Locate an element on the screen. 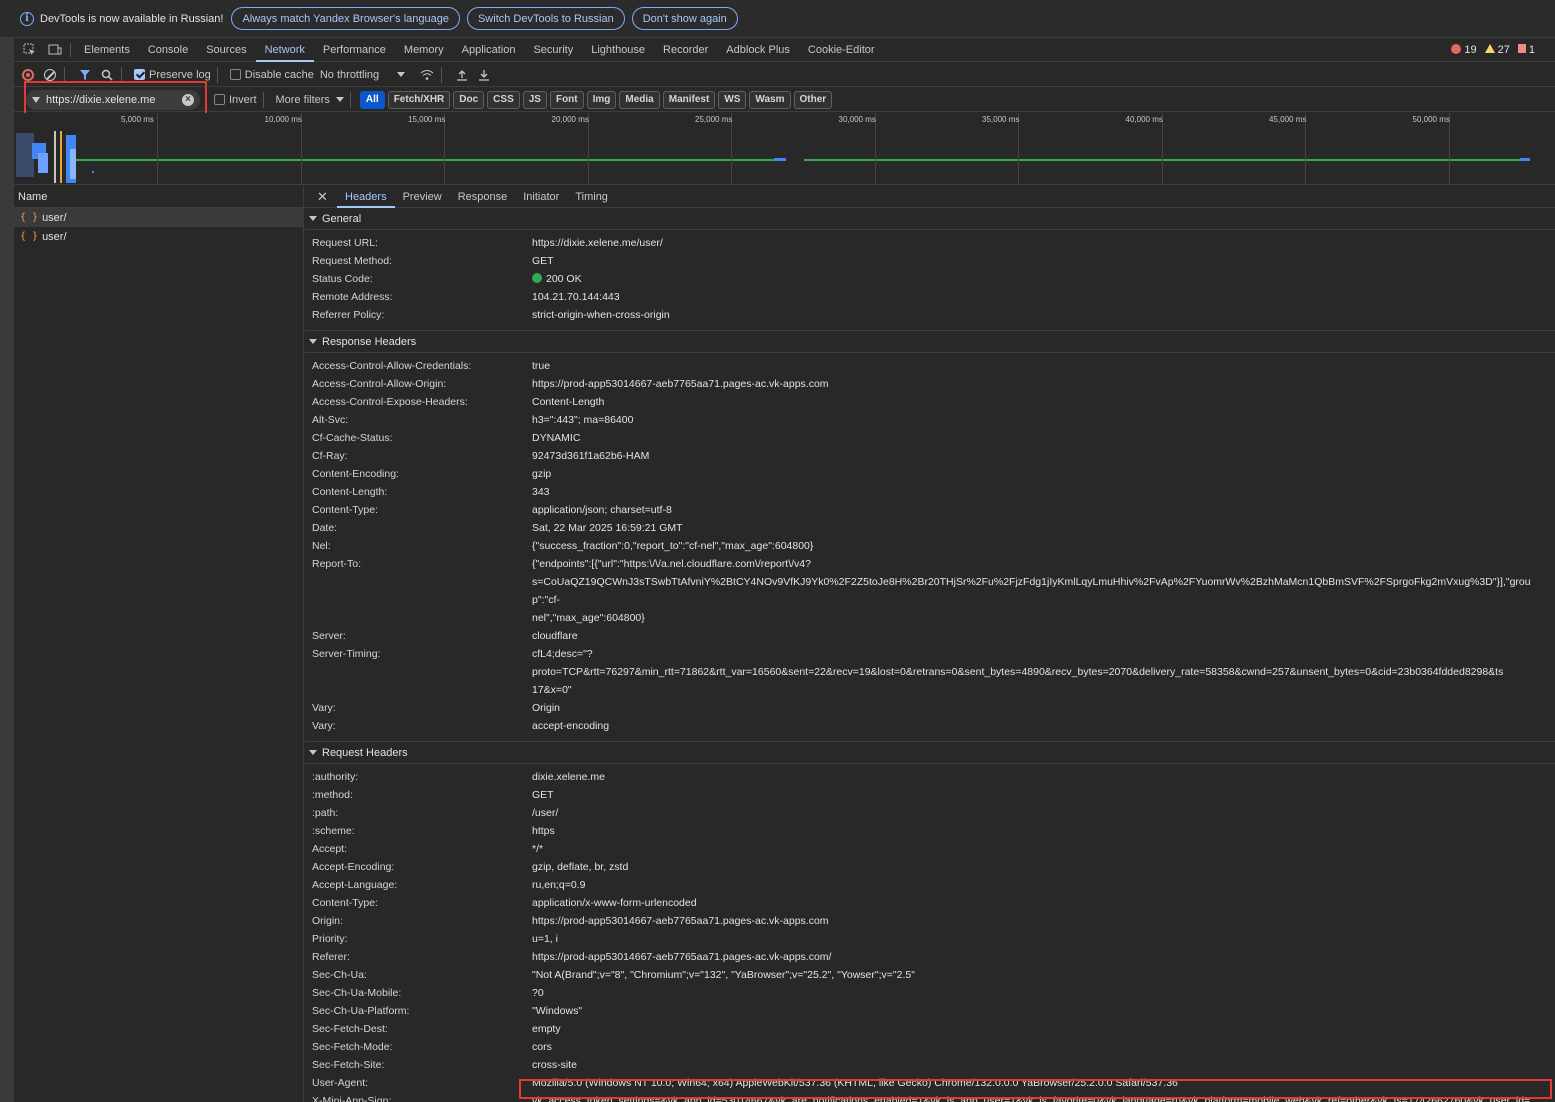 The image size is (1555, 1102). tab-security: Security is located at coordinates (553, 50).